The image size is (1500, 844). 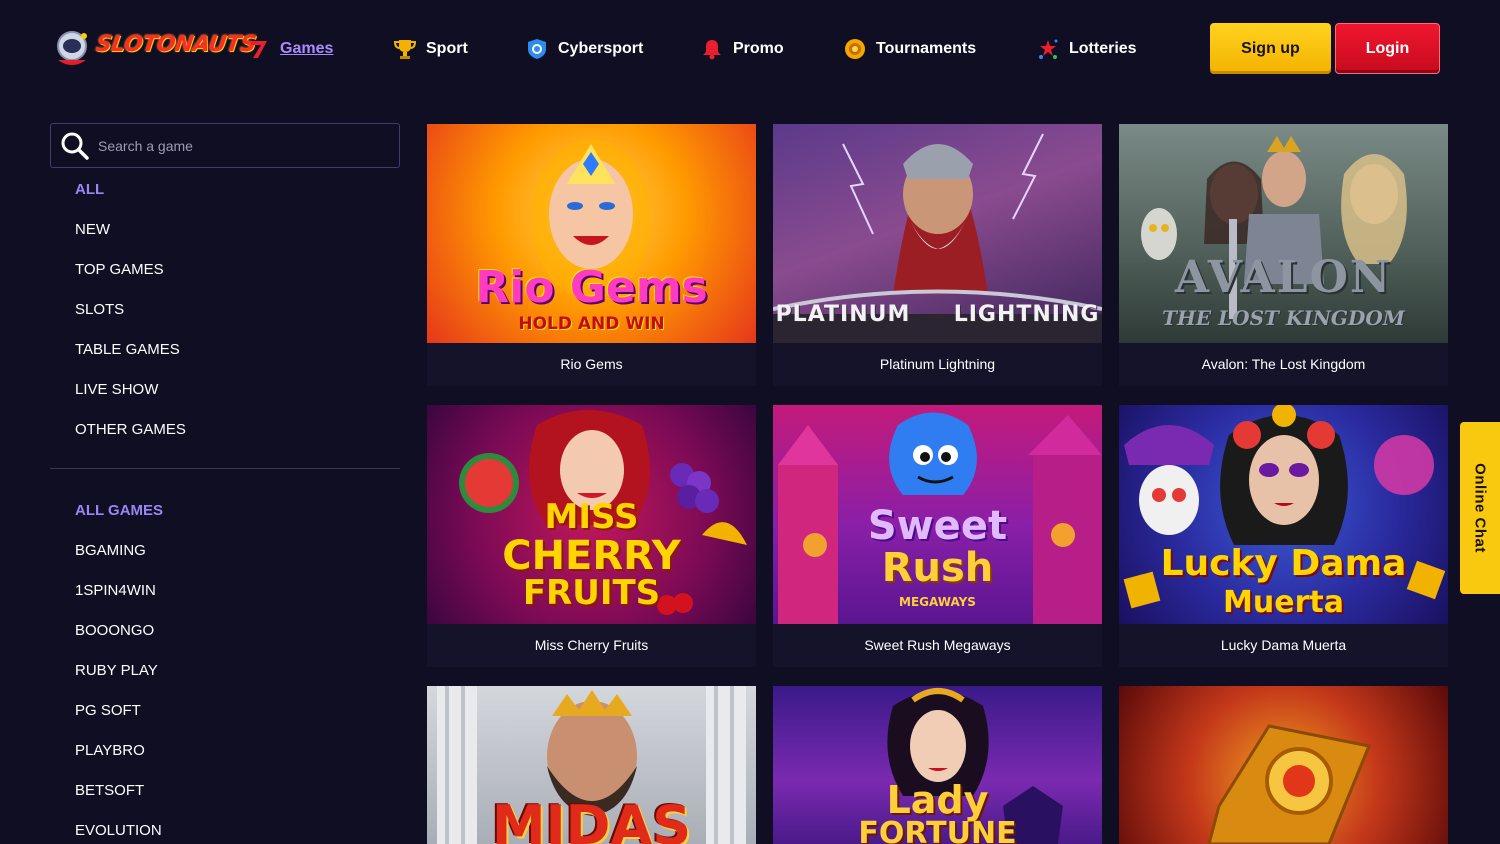 I want to click on game-art-subtitle: HOLD AND WIN, so click(x=591, y=324).